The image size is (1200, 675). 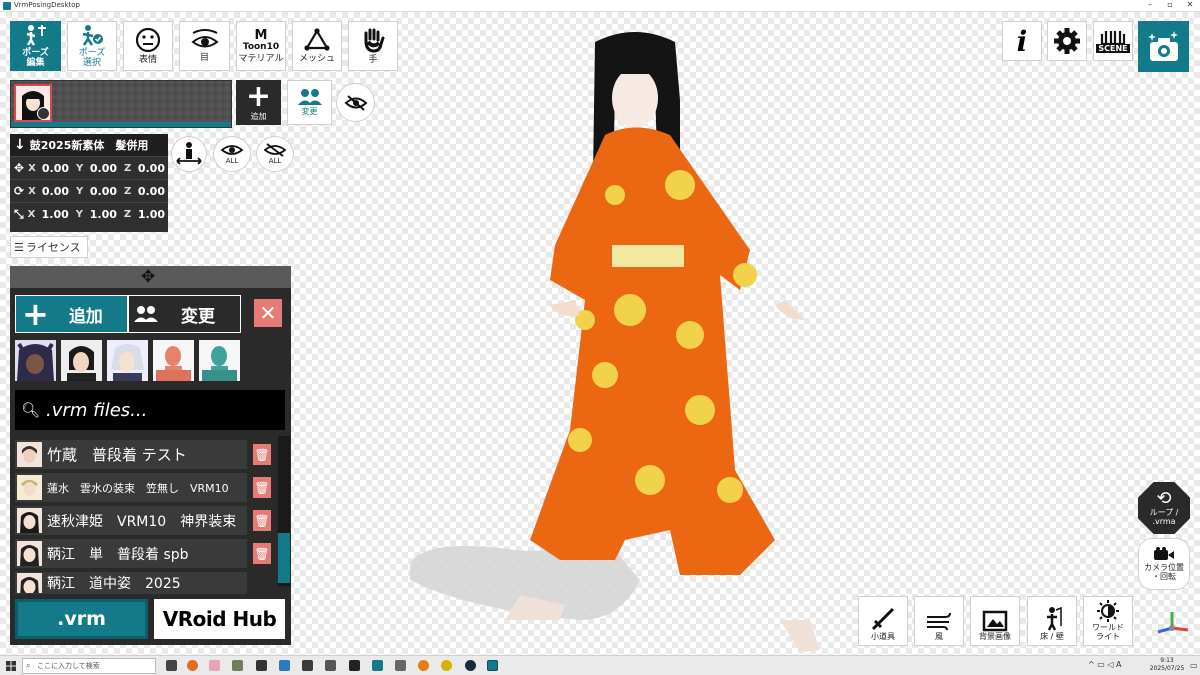 I want to click on position-y-field: 0.00, so click(x=101, y=168).